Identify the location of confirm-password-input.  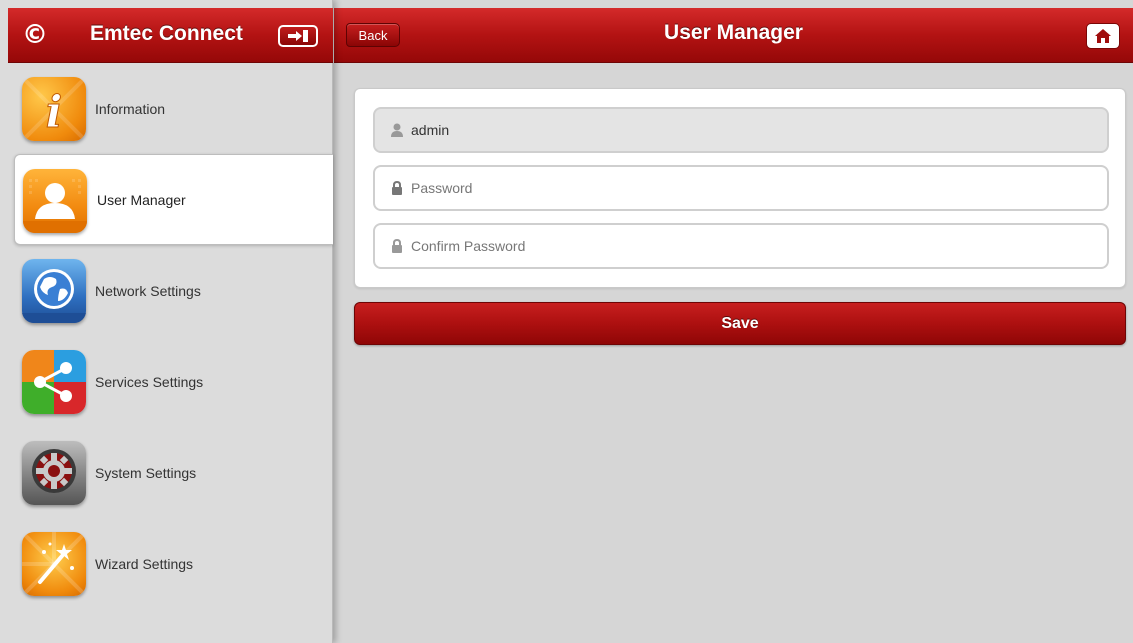
(756, 246).